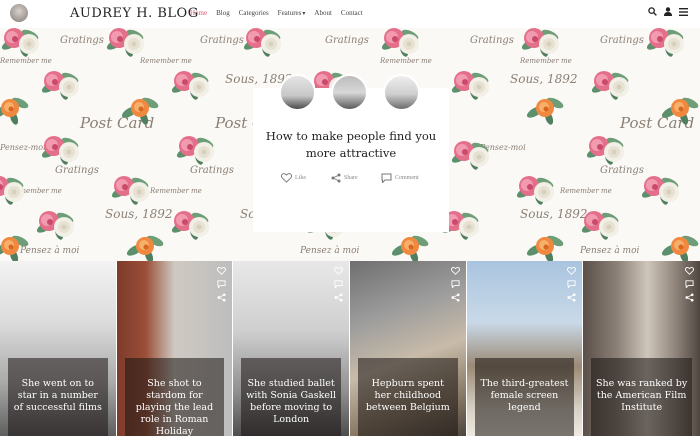  I want to click on share-button: Share, so click(356, 178).